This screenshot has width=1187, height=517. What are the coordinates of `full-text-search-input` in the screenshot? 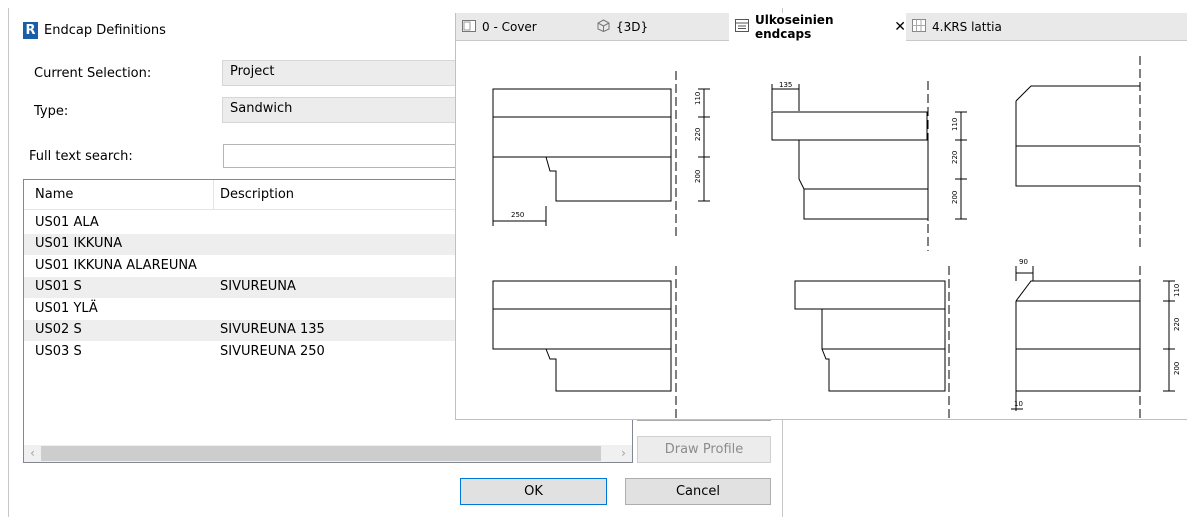 It's located at (343, 156).